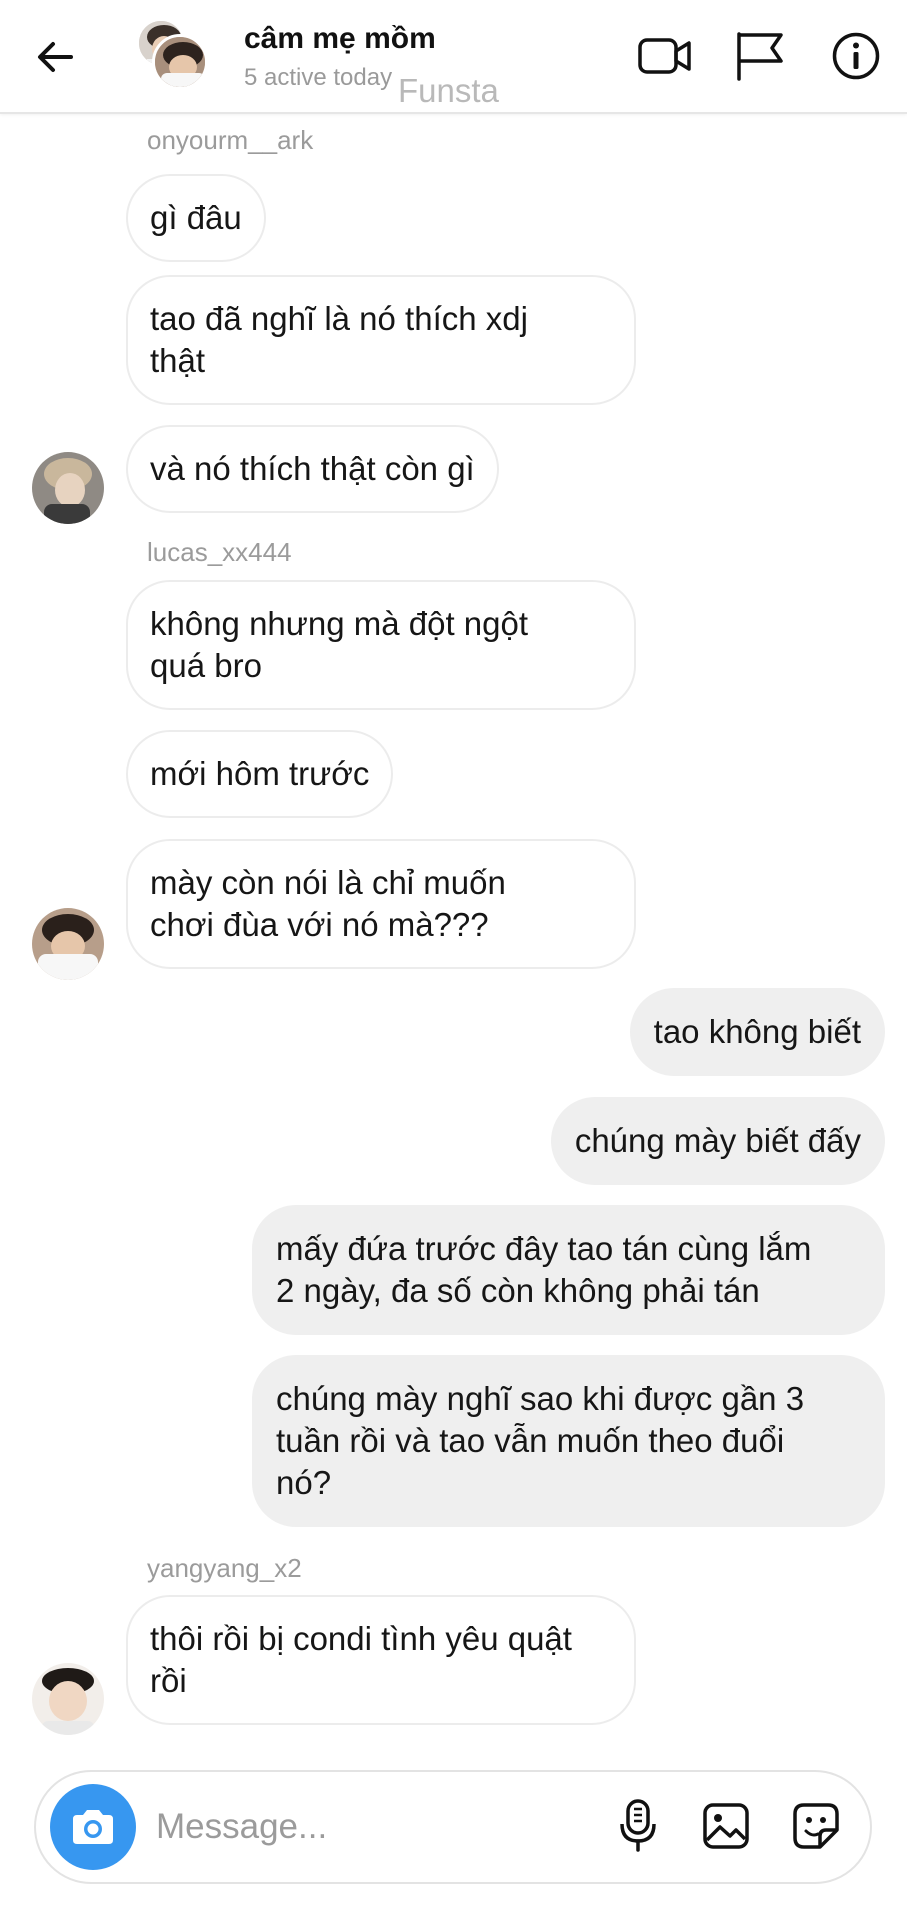  I want to click on group-avatar, so click(173, 55).